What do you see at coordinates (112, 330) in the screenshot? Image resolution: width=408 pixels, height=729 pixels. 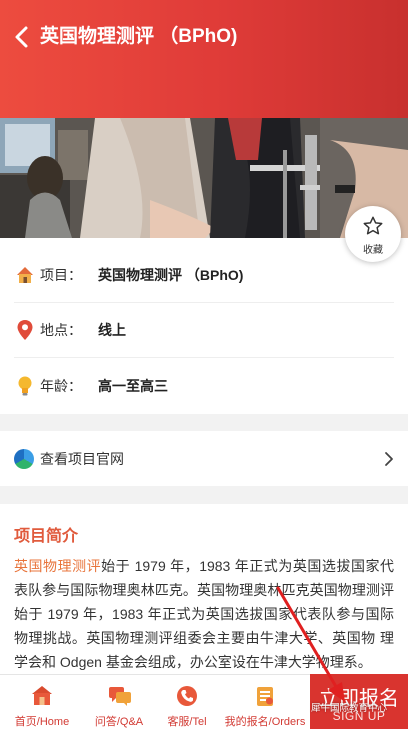 I see `location-value: 线上` at bounding box center [112, 330].